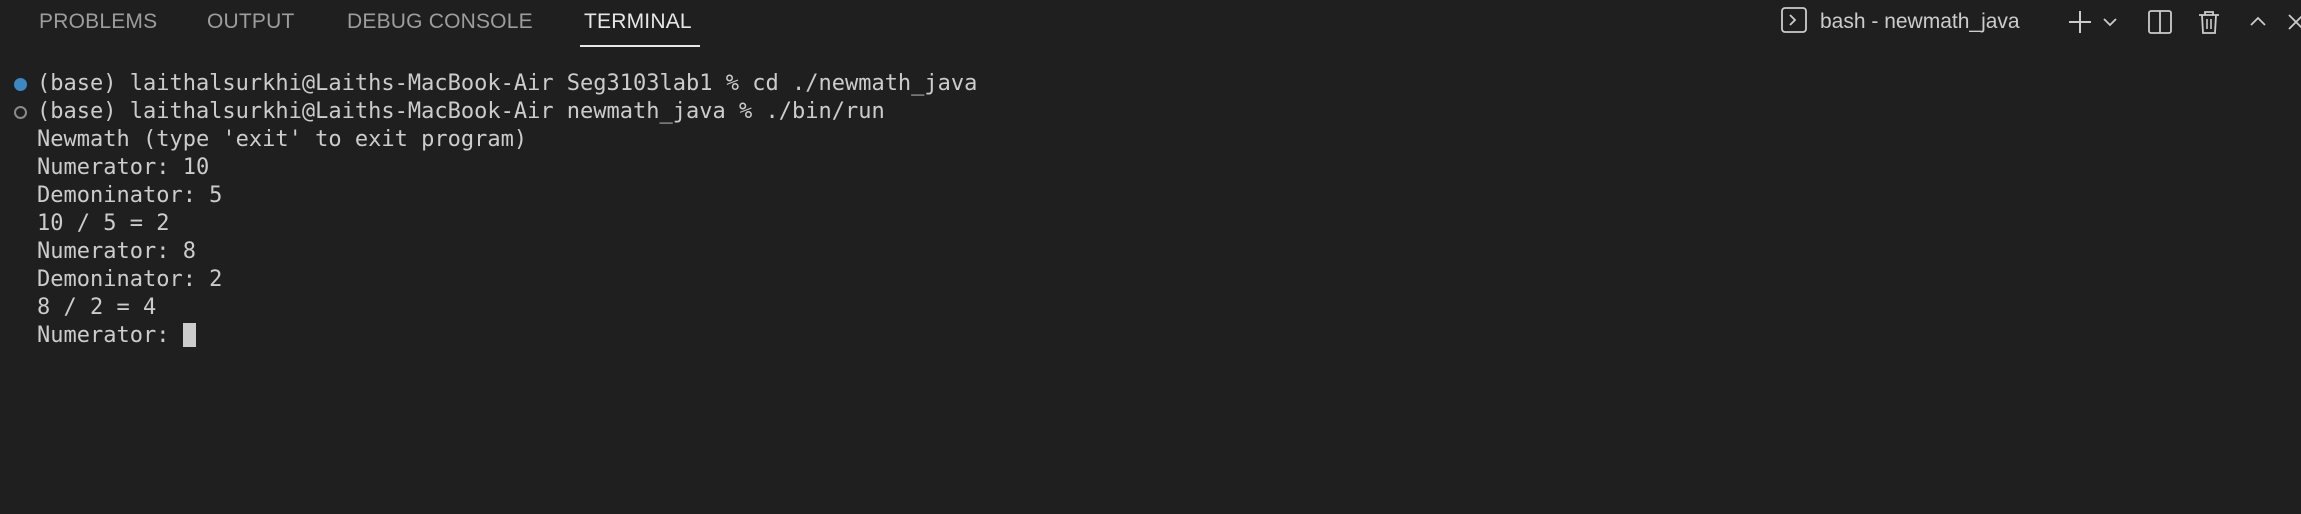  I want to click on terminal-line: Numerator: 8, so click(116, 251).